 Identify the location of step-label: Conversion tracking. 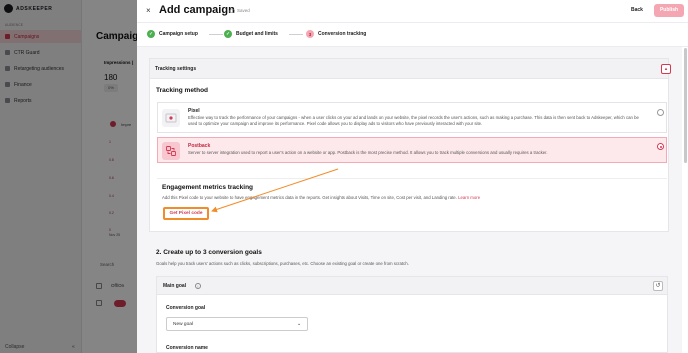
(342, 34).